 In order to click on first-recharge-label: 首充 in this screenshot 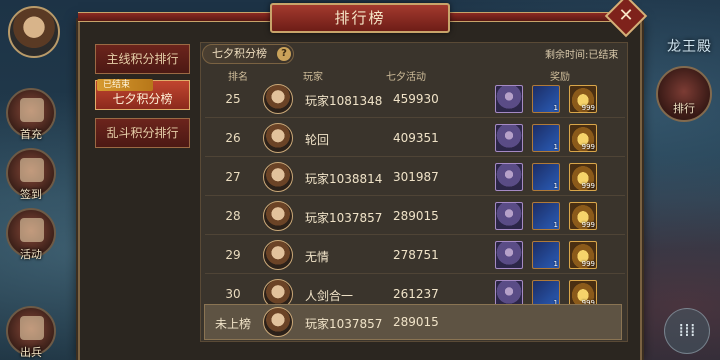, I will do `click(31, 134)`.